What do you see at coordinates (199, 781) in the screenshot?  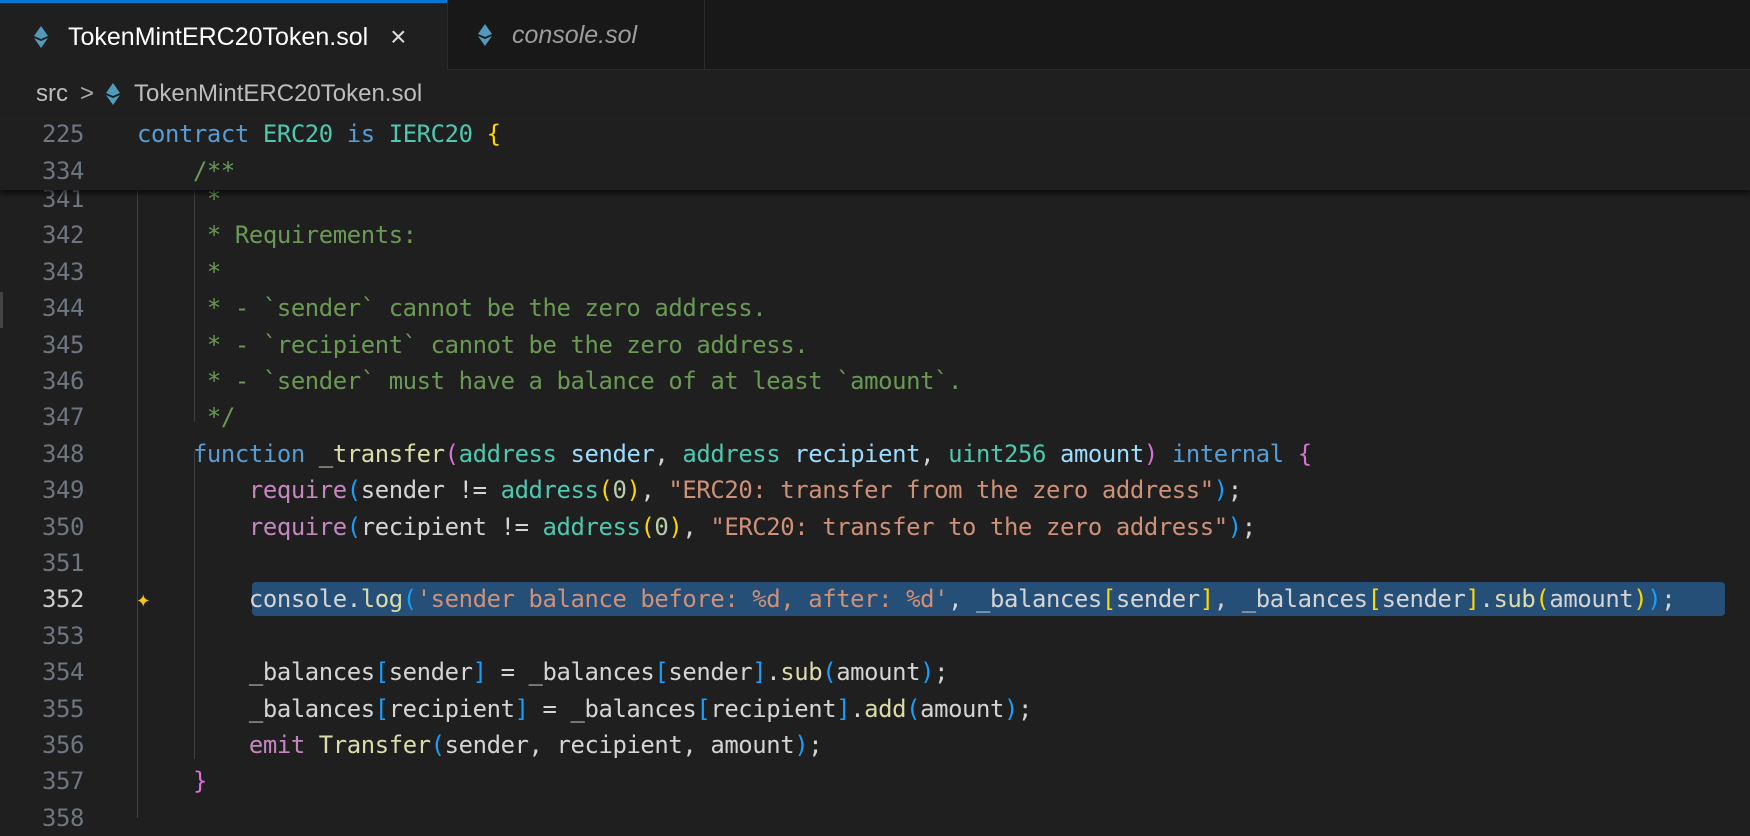 I see `code-token: }` at bounding box center [199, 781].